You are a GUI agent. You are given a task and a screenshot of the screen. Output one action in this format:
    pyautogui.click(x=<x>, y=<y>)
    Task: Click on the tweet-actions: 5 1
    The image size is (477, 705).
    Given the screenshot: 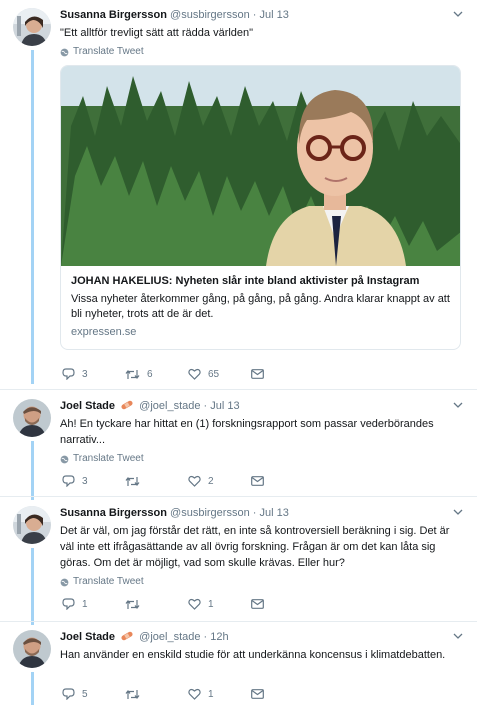 What is the action you would take?
    pyautogui.click(x=192, y=694)
    